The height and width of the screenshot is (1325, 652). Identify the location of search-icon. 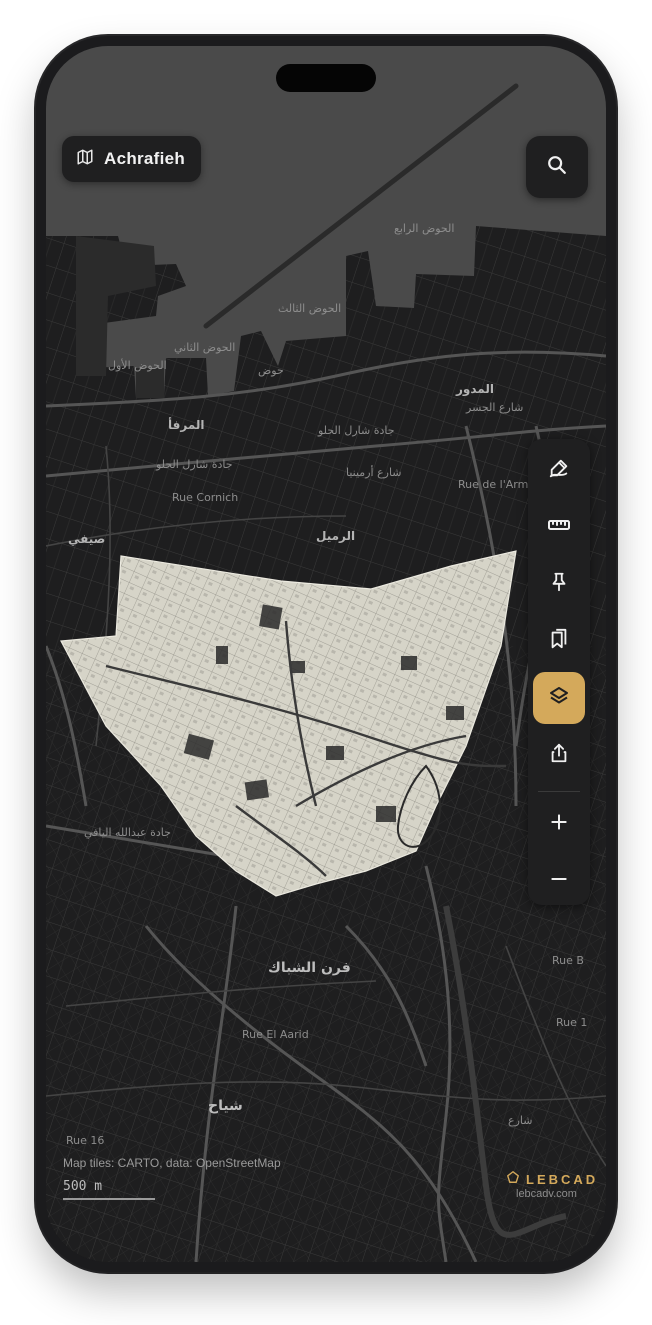
(557, 167).